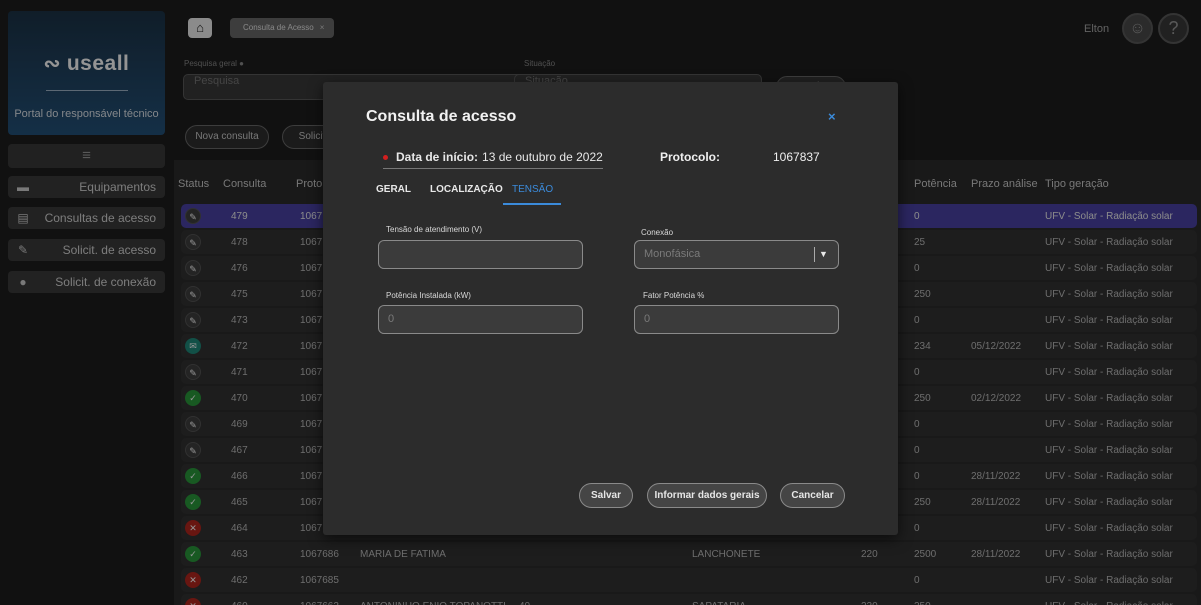 The height and width of the screenshot is (605, 1201). Describe the element at coordinates (434, 229) in the screenshot. I see `tensao-label: Tensão de atendimento (V)` at that location.